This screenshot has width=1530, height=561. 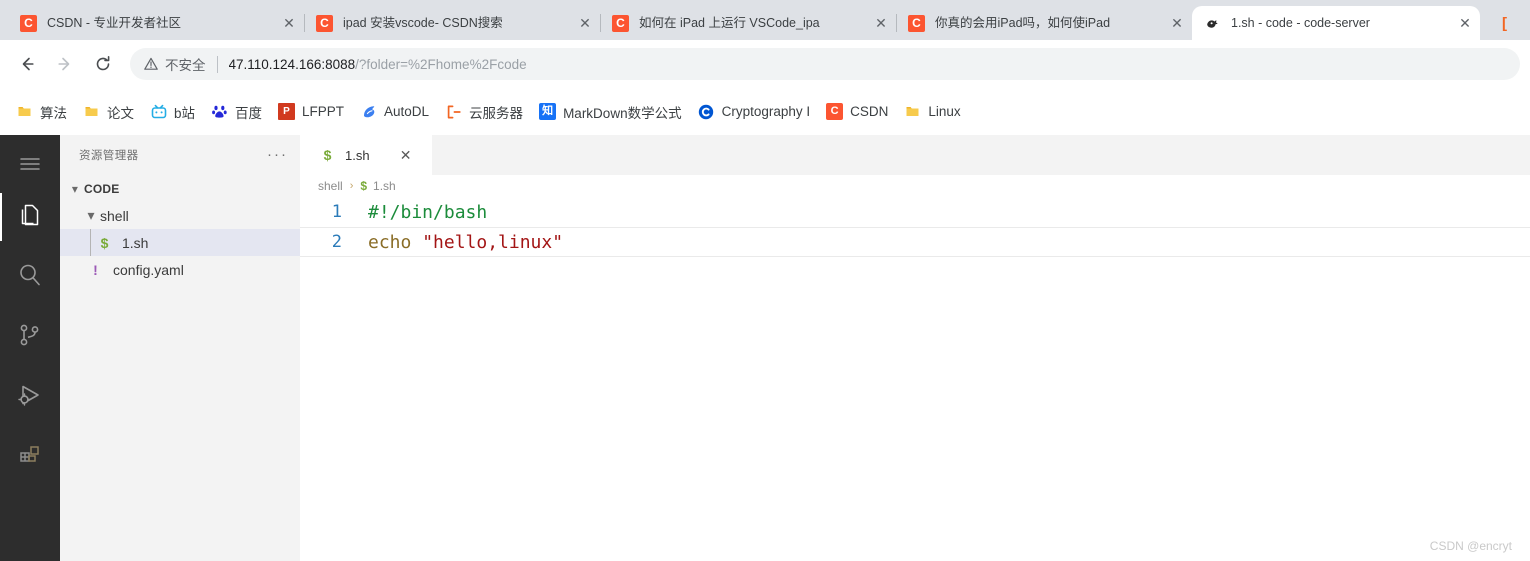 What do you see at coordinates (185, 113) in the screenshot?
I see `bookmark-label: b站` at bounding box center [185, 113].